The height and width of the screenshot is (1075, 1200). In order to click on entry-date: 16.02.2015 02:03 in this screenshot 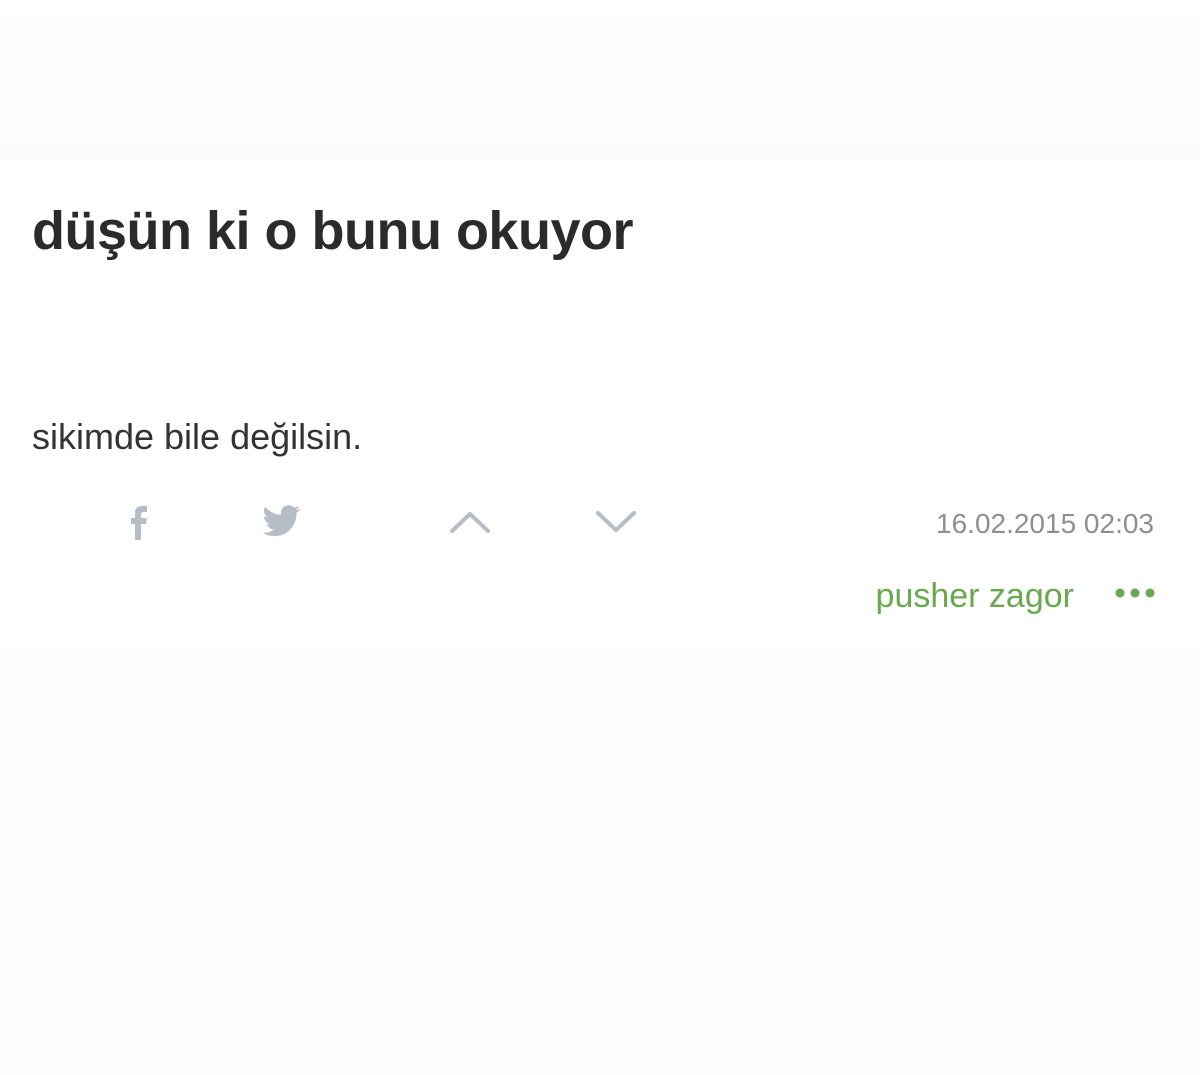, I will do `click(1045, 524)`.